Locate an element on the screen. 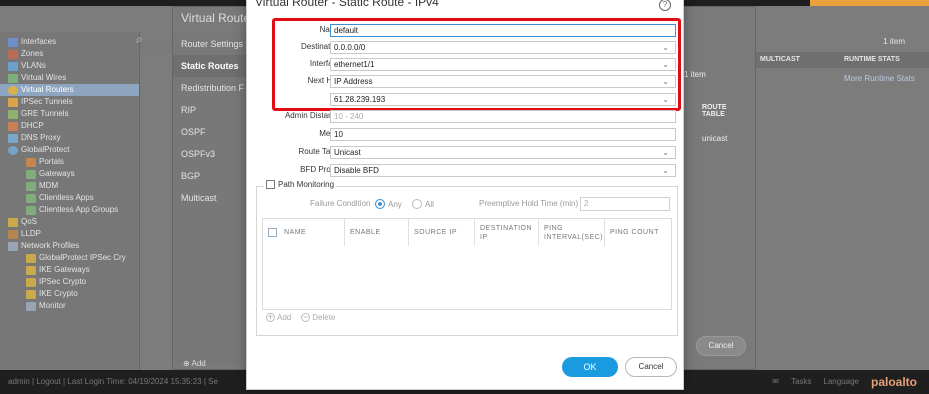 The image size is (929, 394). column-name: NAME is located at coordinates (312, 232).